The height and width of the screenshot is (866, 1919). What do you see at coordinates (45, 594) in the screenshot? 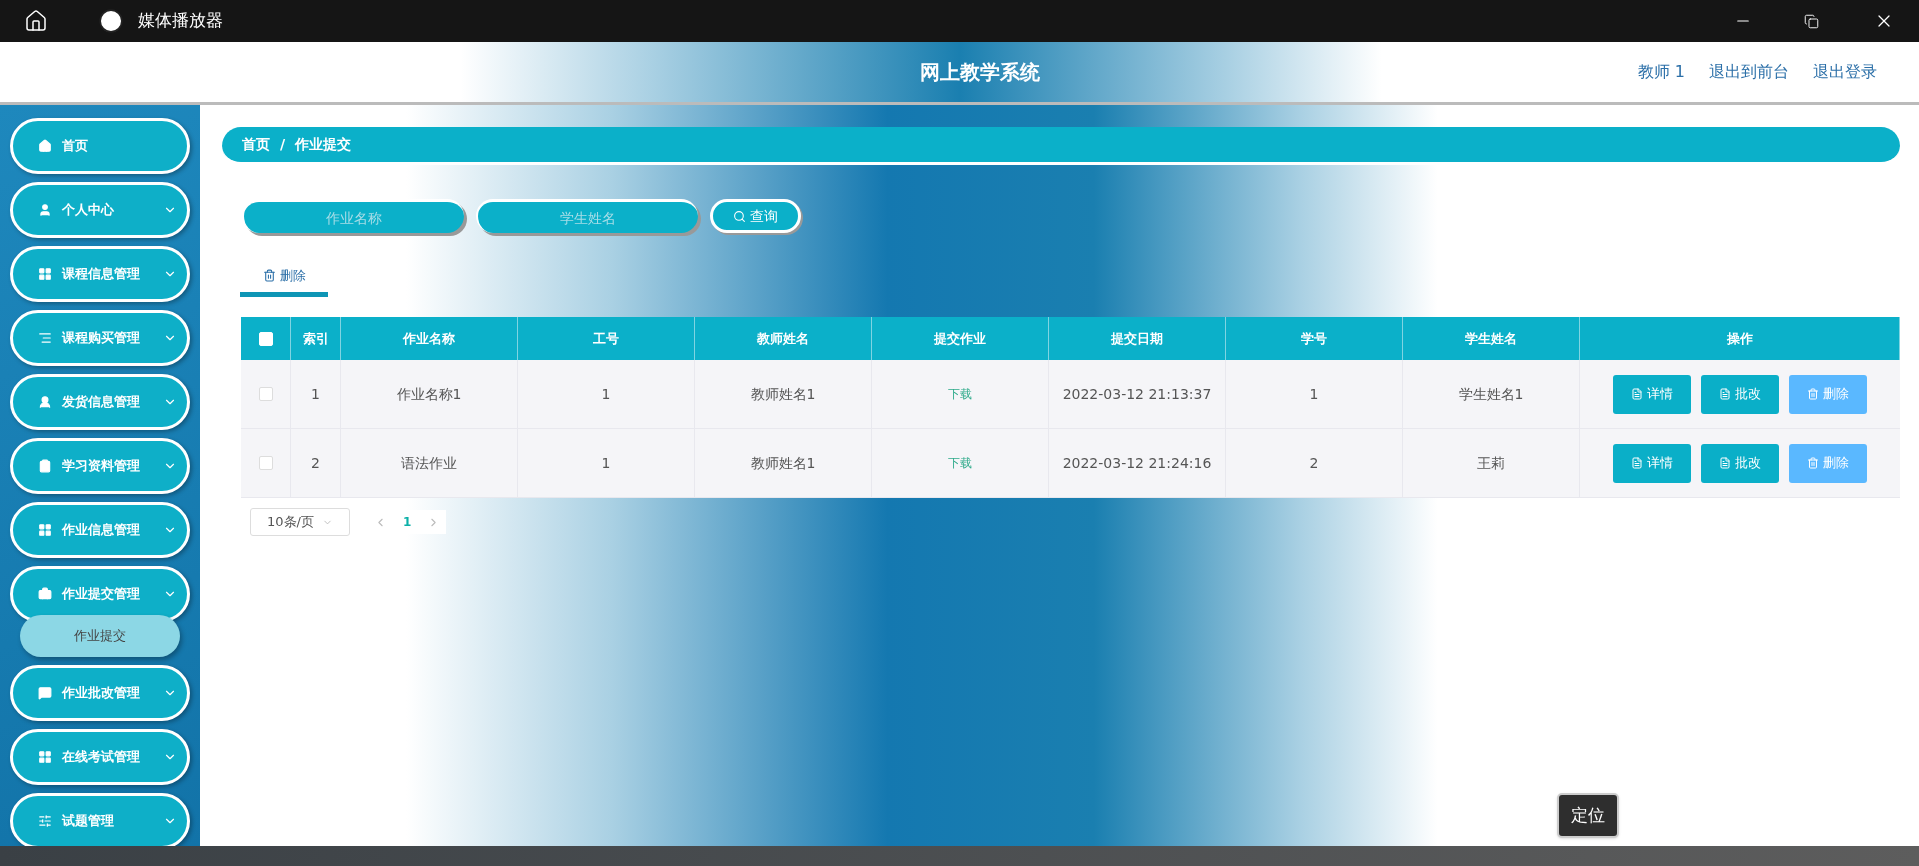
I see `briefcase-icon` at bounding box center [45, 594].